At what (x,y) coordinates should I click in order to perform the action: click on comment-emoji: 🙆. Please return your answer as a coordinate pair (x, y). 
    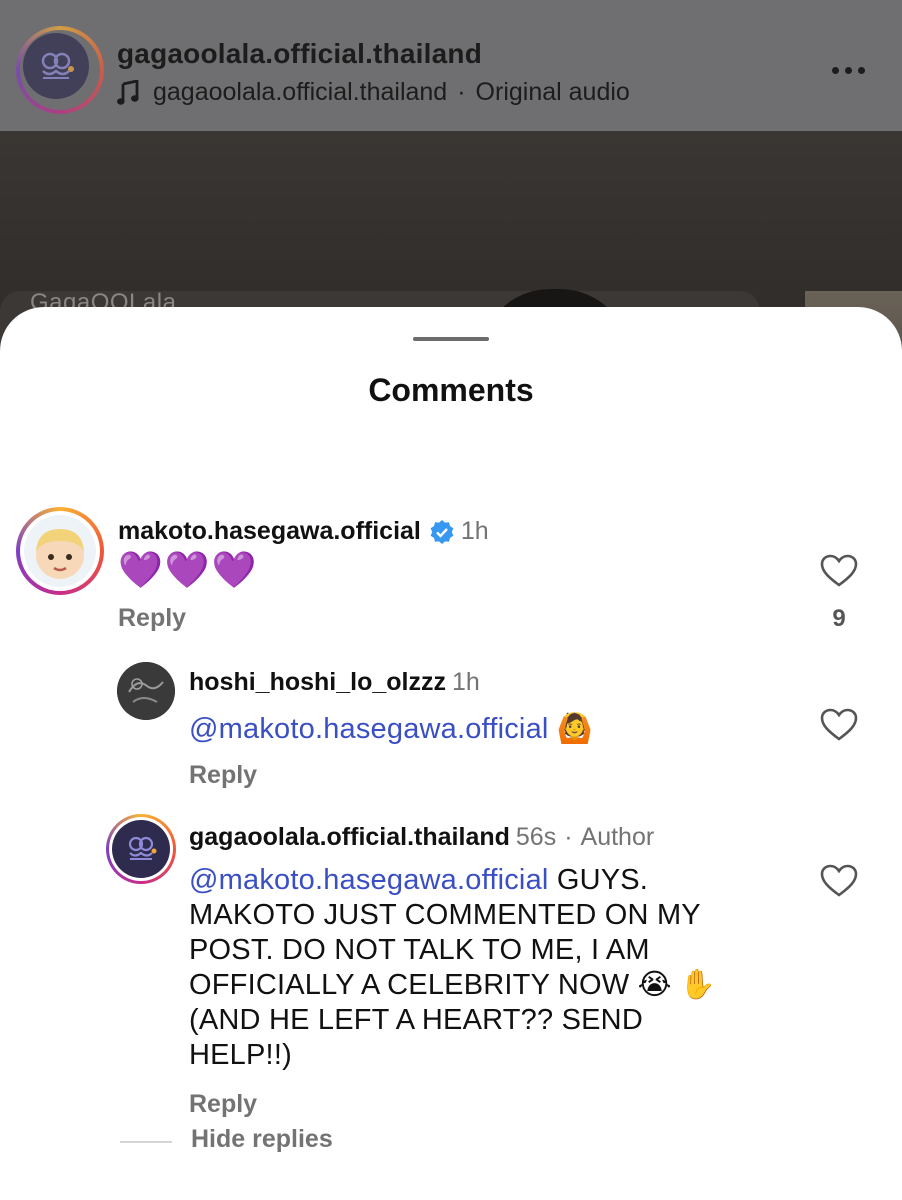
    Looking at the image, I should click on (575, 728).